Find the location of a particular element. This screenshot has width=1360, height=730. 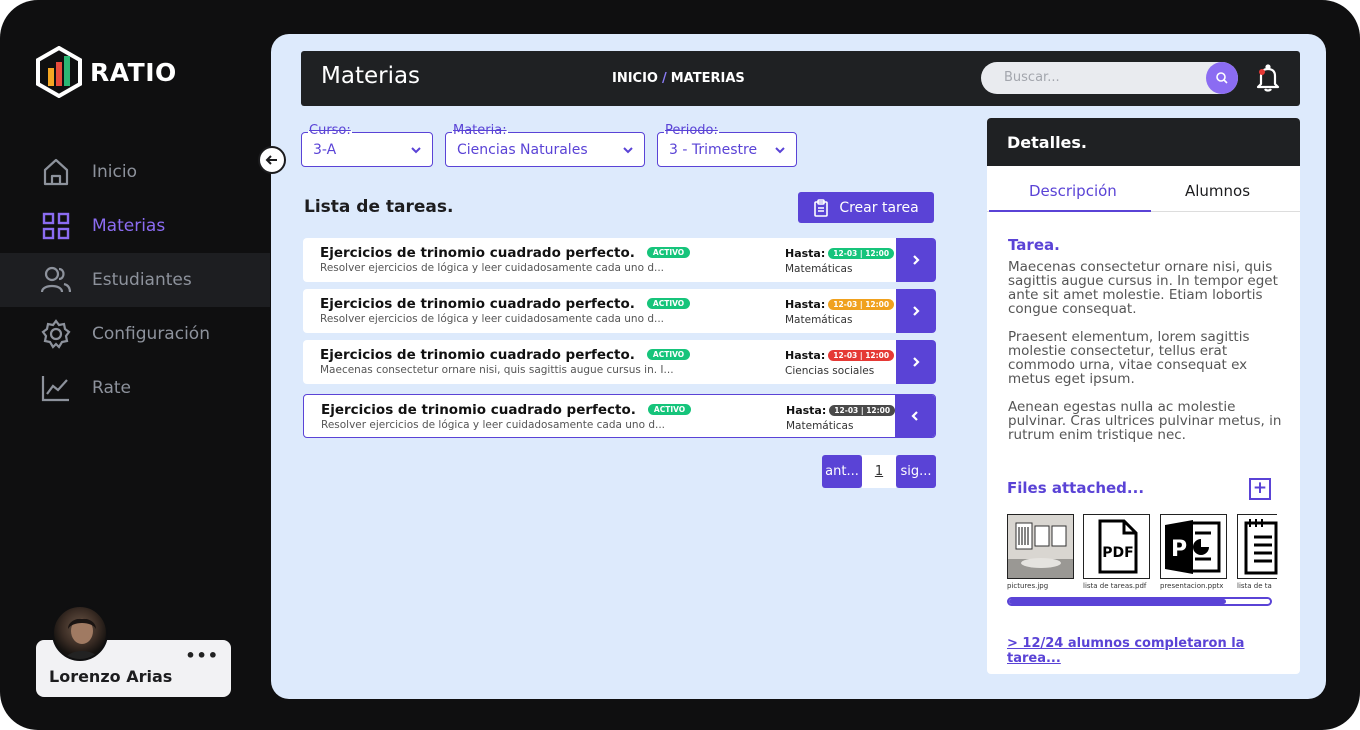

sidebar-item-label: Rate is located at coordinates (111, 388).